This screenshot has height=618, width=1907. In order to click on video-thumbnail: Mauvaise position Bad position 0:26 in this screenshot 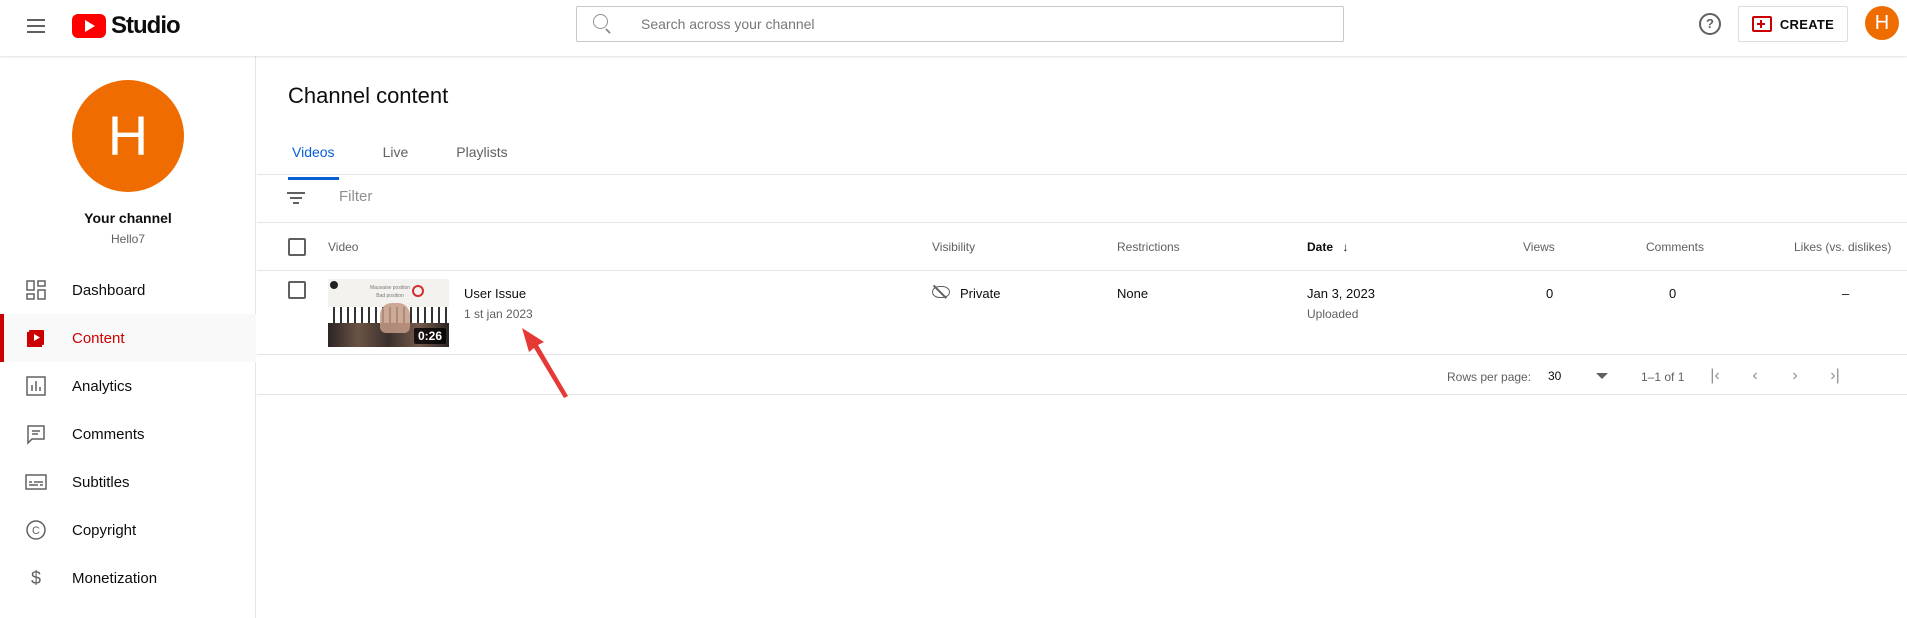, I will do `click(388, 313)`.